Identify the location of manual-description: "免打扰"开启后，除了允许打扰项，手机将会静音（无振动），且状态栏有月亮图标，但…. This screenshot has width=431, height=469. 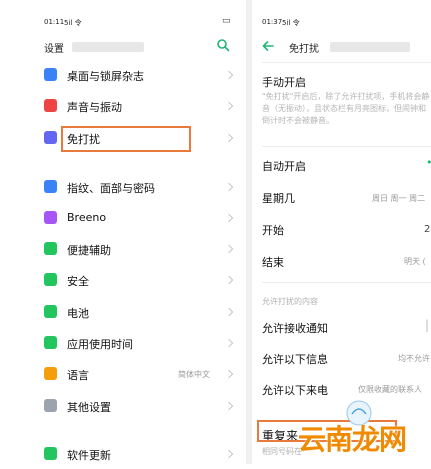
(346, 108).